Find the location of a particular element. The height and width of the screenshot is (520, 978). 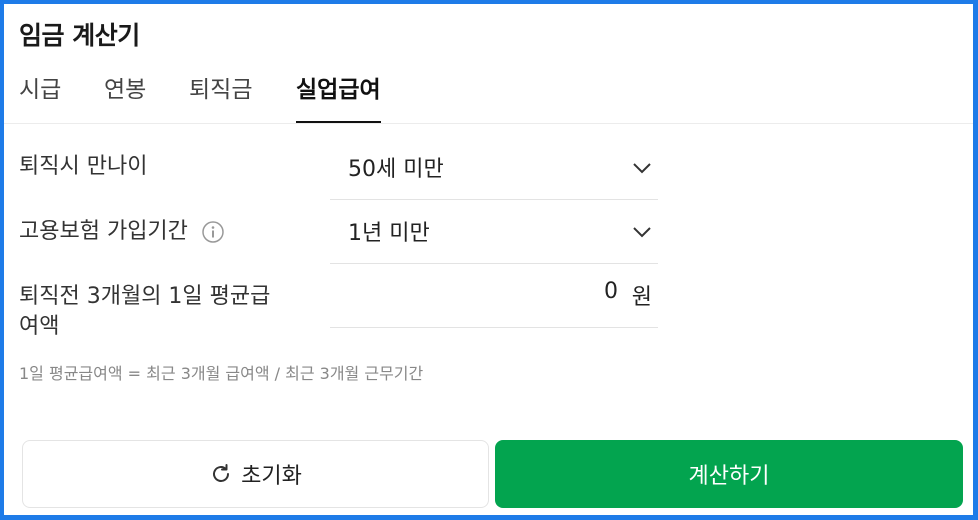

insurance-period-select: 1년 미만 is located at coordinates (494, 232).